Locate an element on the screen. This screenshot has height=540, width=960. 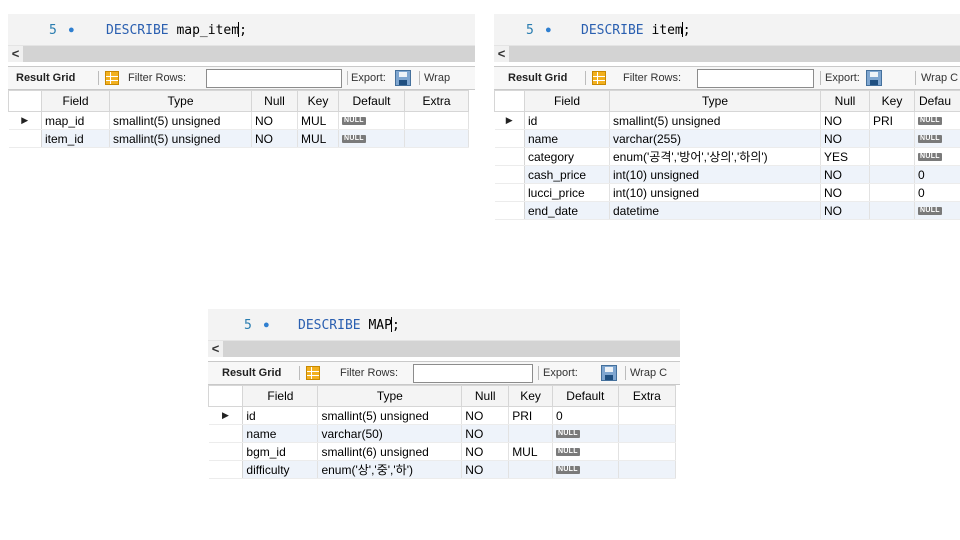
cell-field: lucci_price is located at coordinates (567, 192).